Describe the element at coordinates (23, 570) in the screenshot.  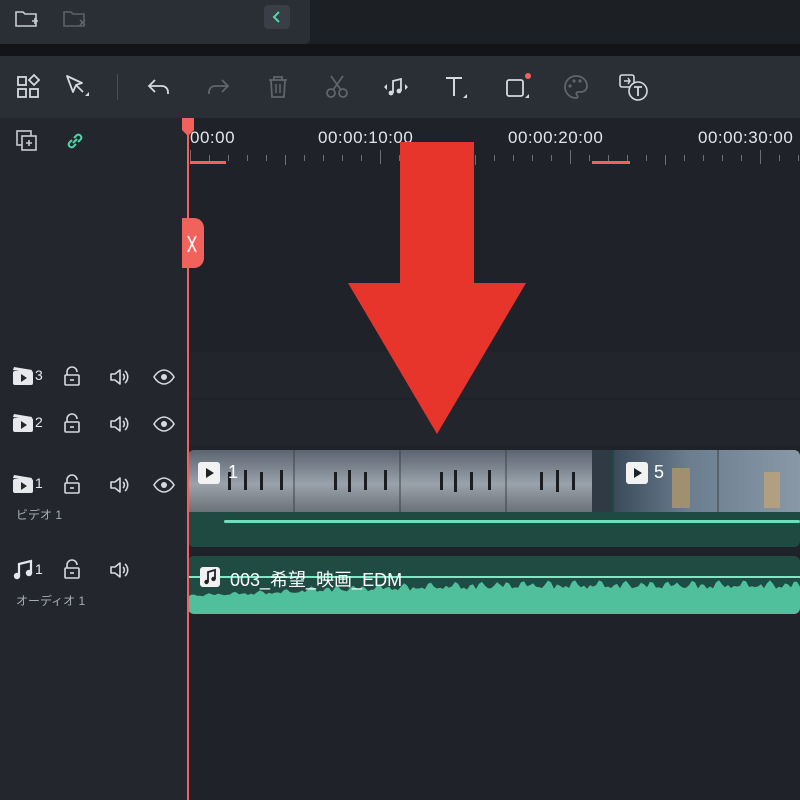
I see `audio-track-icon` at that location.